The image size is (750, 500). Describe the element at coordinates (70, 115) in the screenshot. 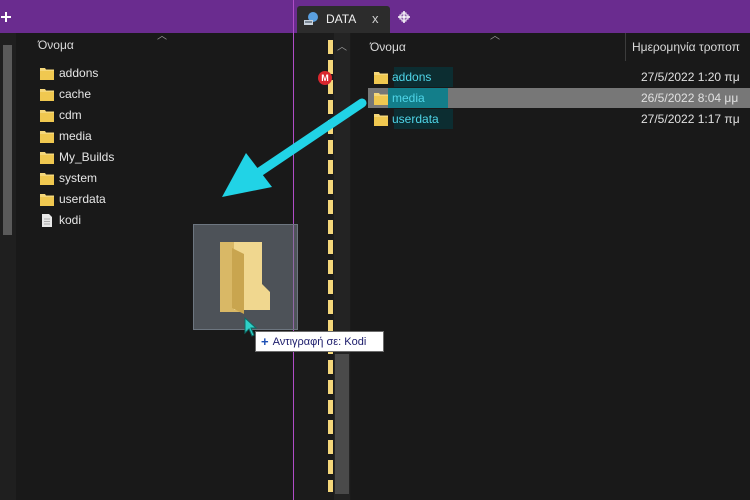

I see `list-item-label: cdm` at that location.